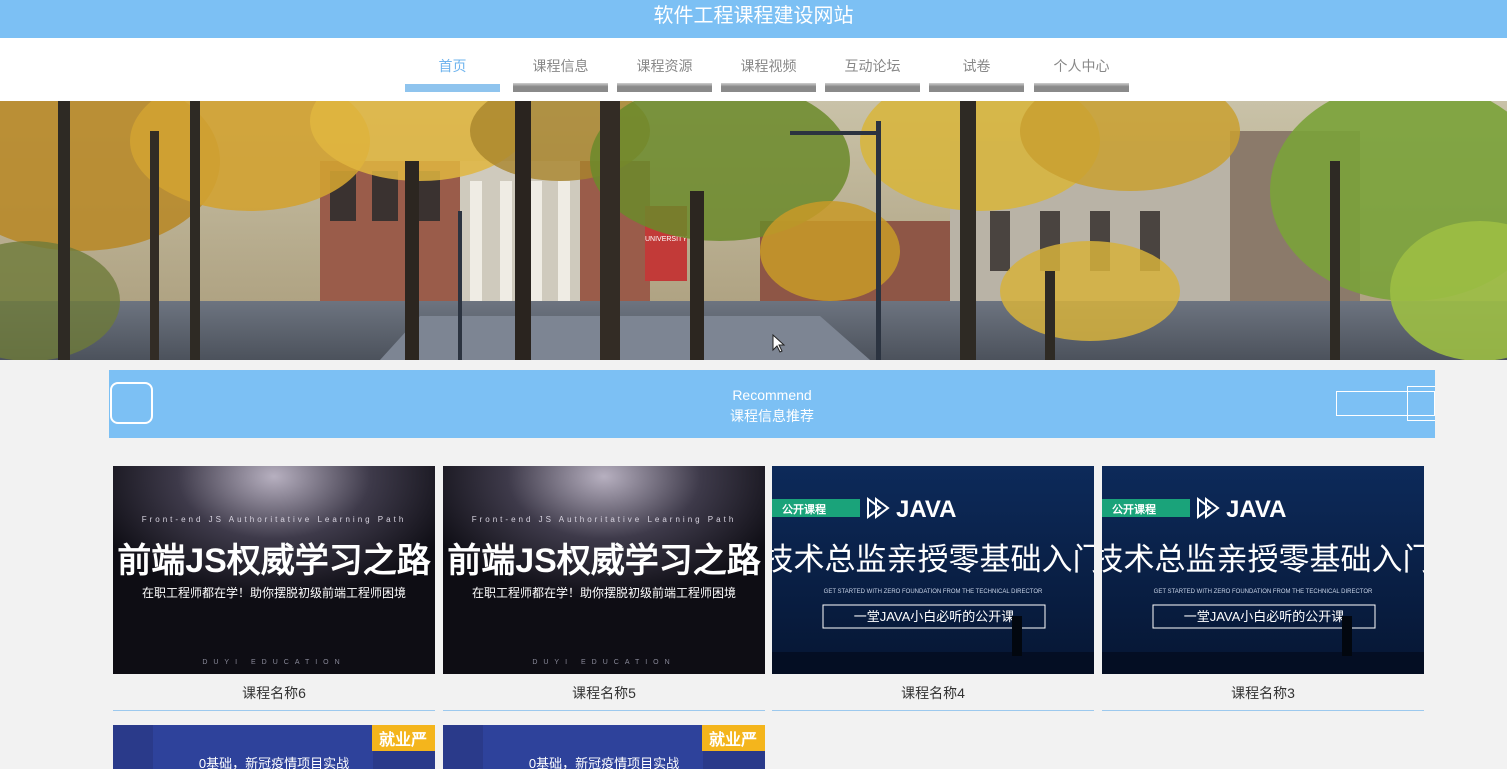  I want to click on nav-exam-papers: 试卷, so click(976, 65).